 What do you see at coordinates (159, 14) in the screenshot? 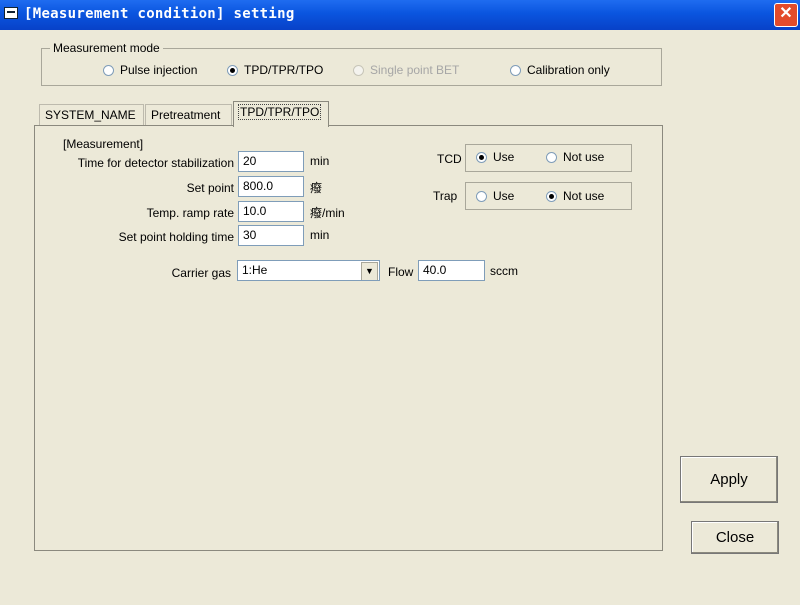
I see `window-title: [Measurement condition] setting` at bounding box center [159, 14].